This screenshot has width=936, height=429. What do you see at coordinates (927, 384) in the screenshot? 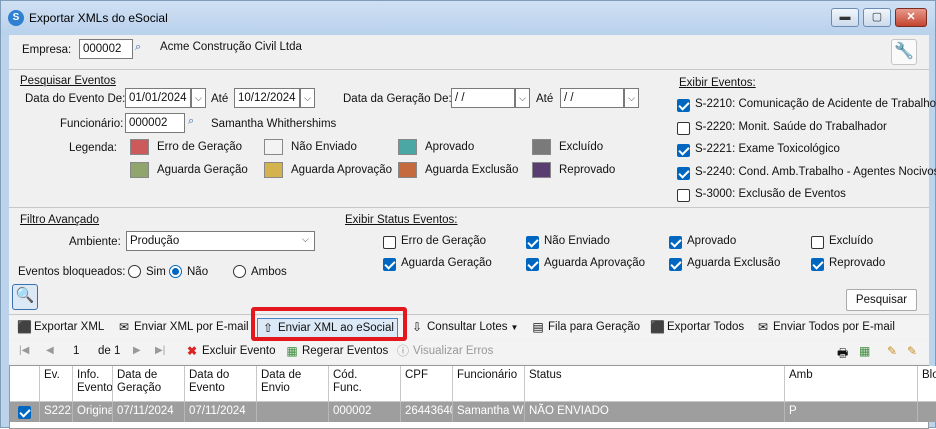
I see `grid-column-header: Bloq.` at bounding box center [927, 384].